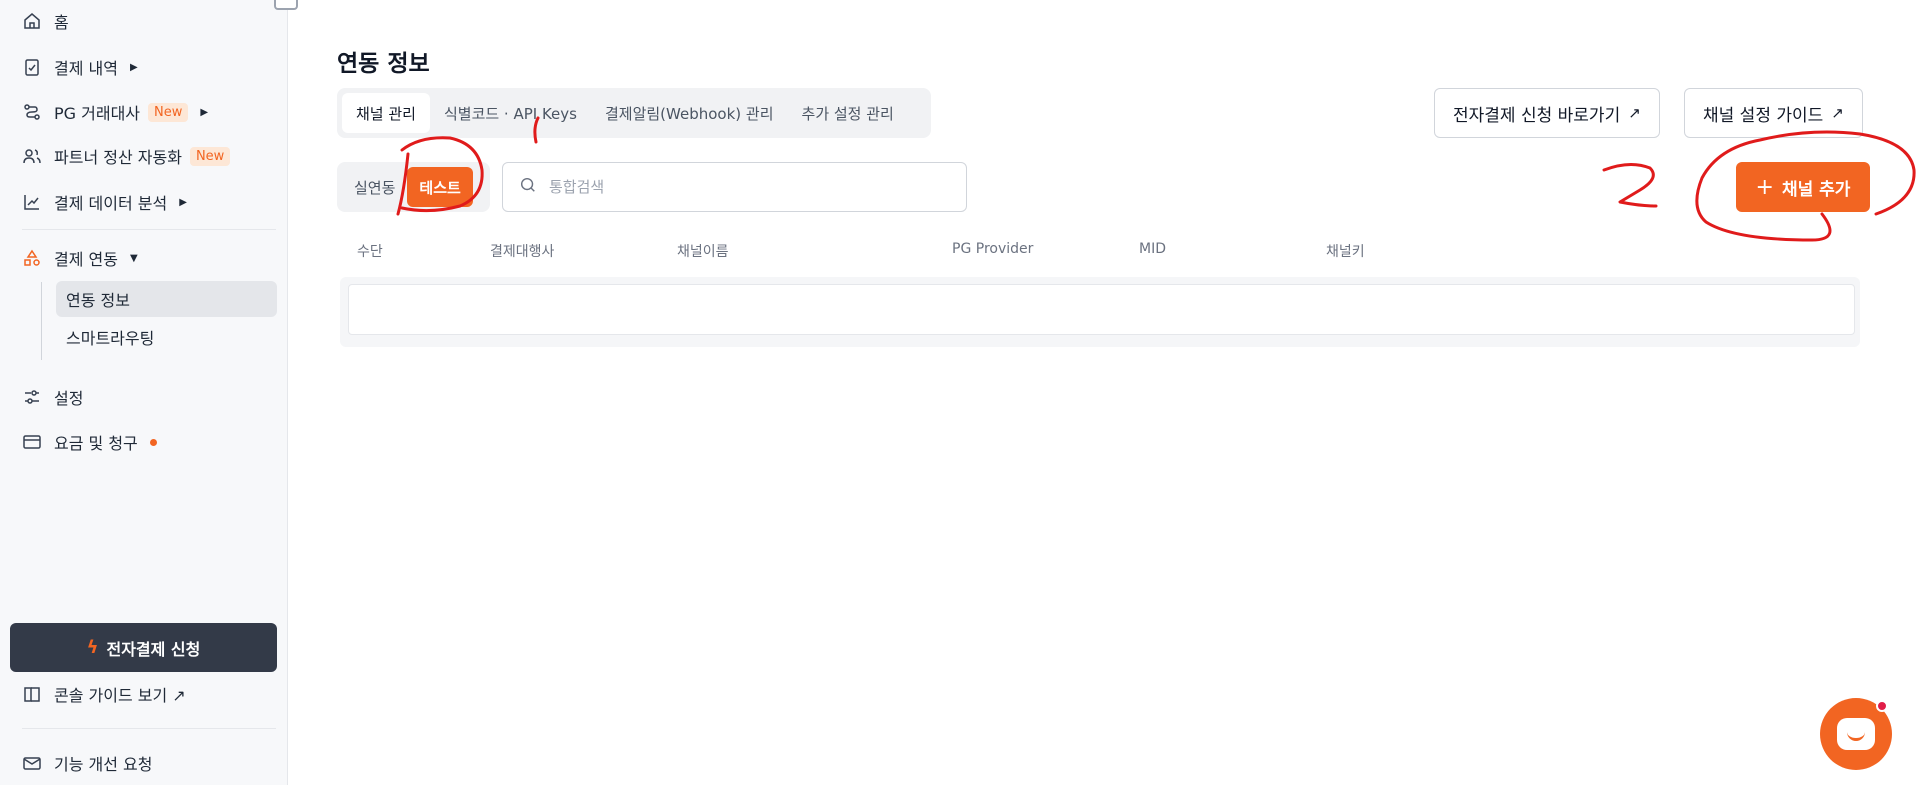 This screenshot has height=785, width=1919. What do you see at coordinates (96, 443) in the screenshot?
I see `sidebar-item-label: 요금 및 청구` at bounding box center [96, 443].